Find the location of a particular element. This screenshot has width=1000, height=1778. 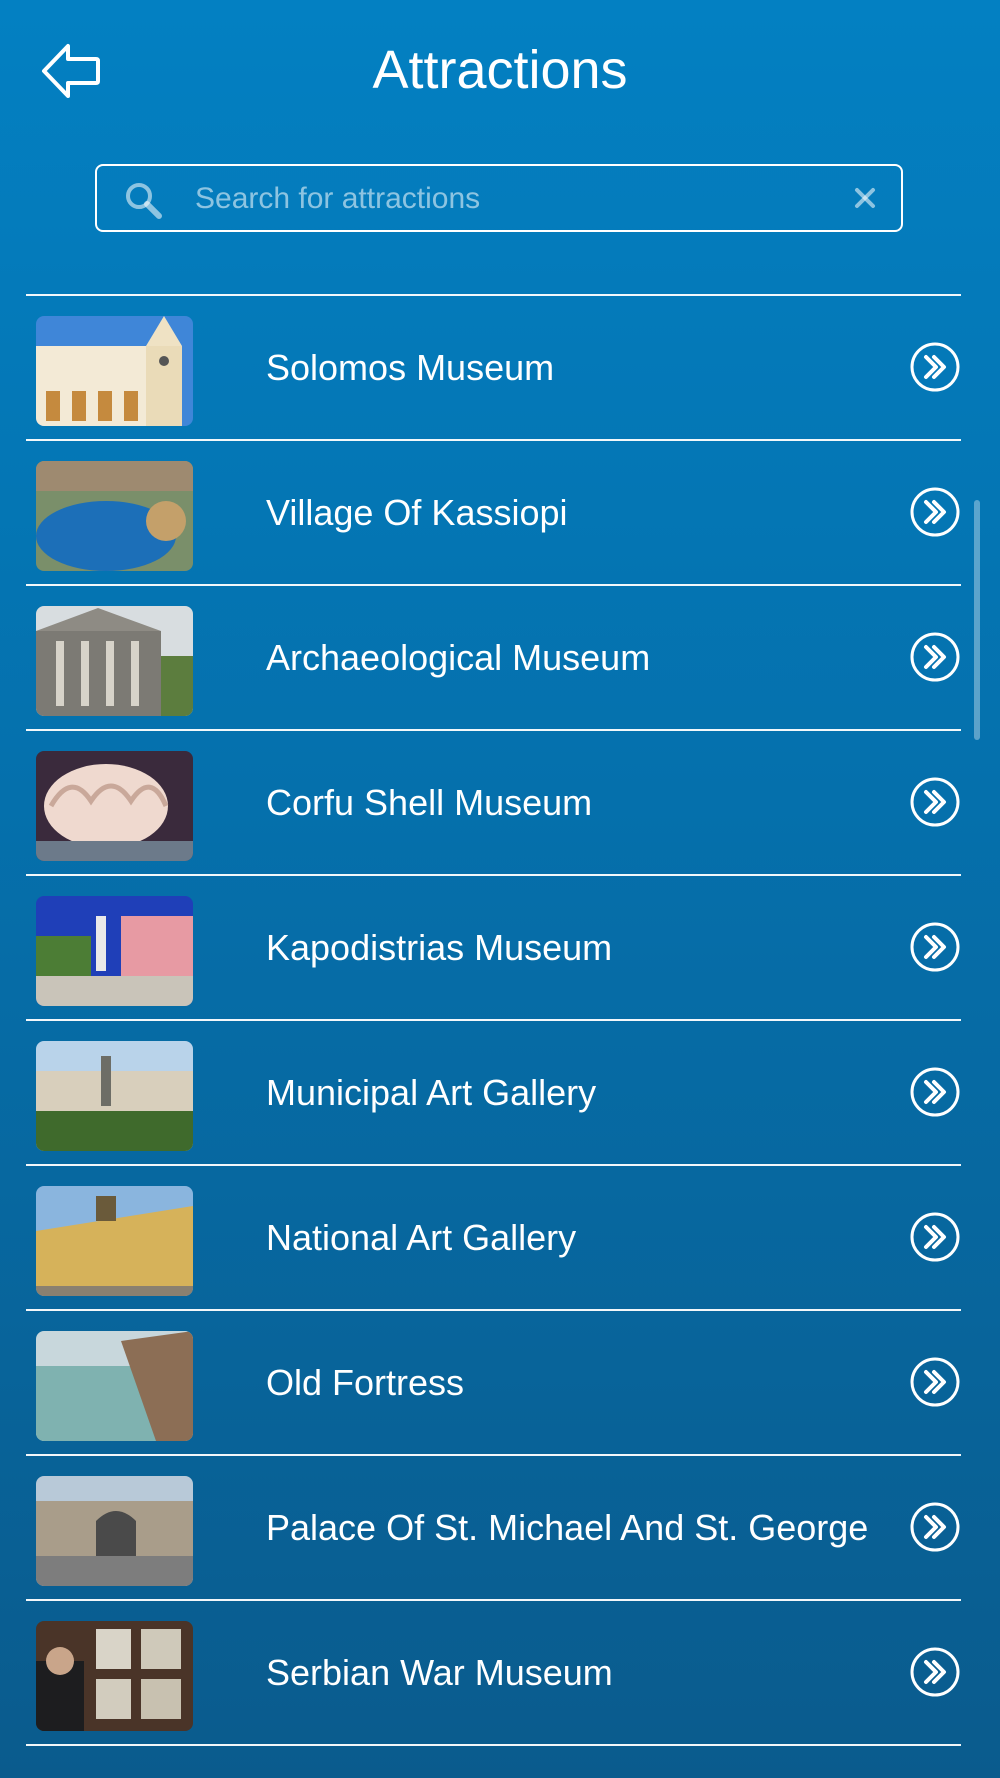

list-item-label: Corfu Shell Museum is located at coordinates (429, 802).